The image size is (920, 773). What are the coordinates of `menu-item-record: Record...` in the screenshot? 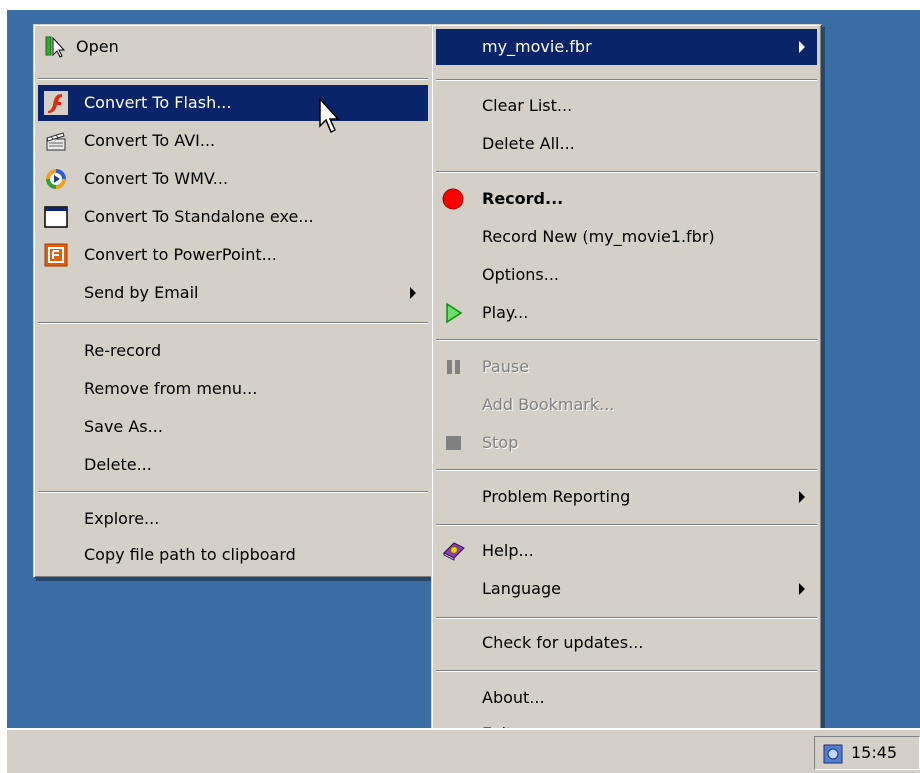 It's located at (626, 199).